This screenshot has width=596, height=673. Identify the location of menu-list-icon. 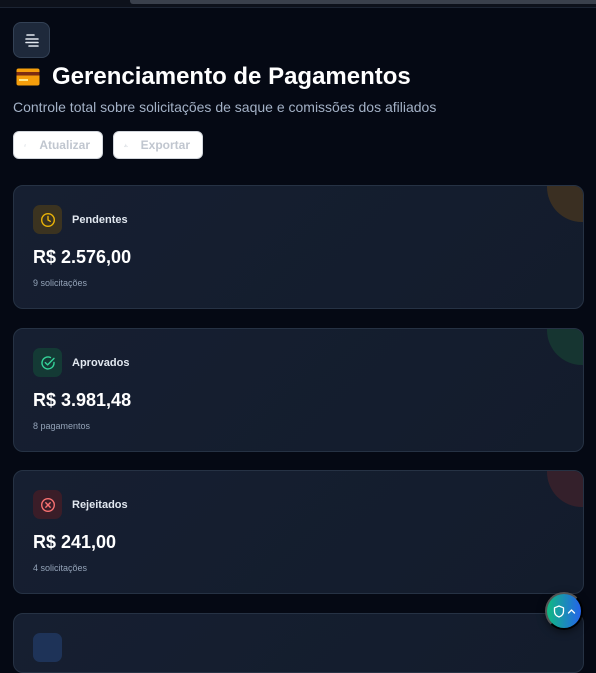
(31, 40).